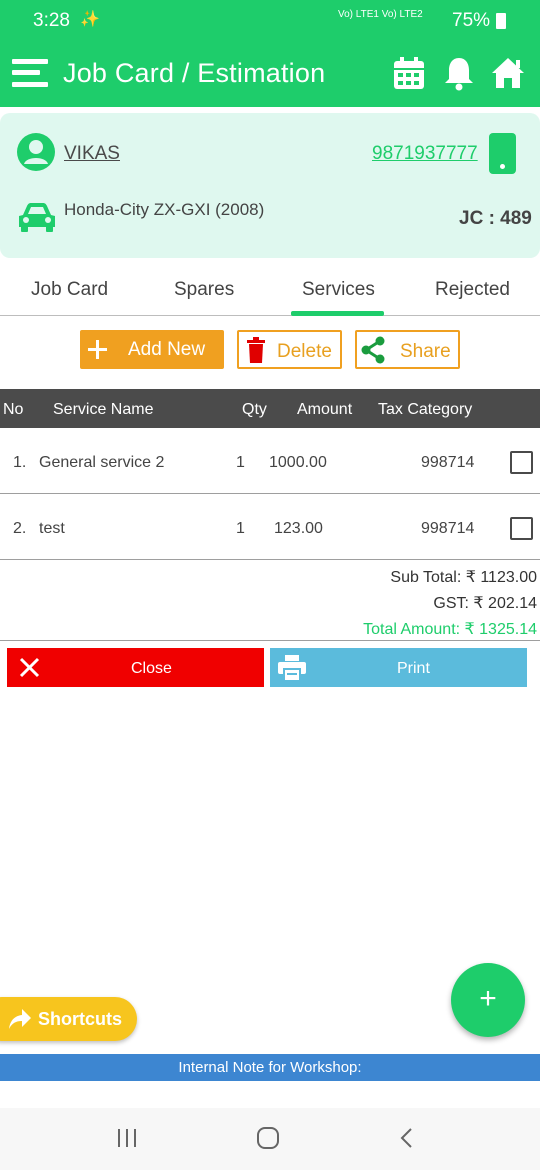  What do you see at coordinates (472, 290) in the screenshot?
I see `tab-rejected: Rejected` at bounding box center [472, 290].